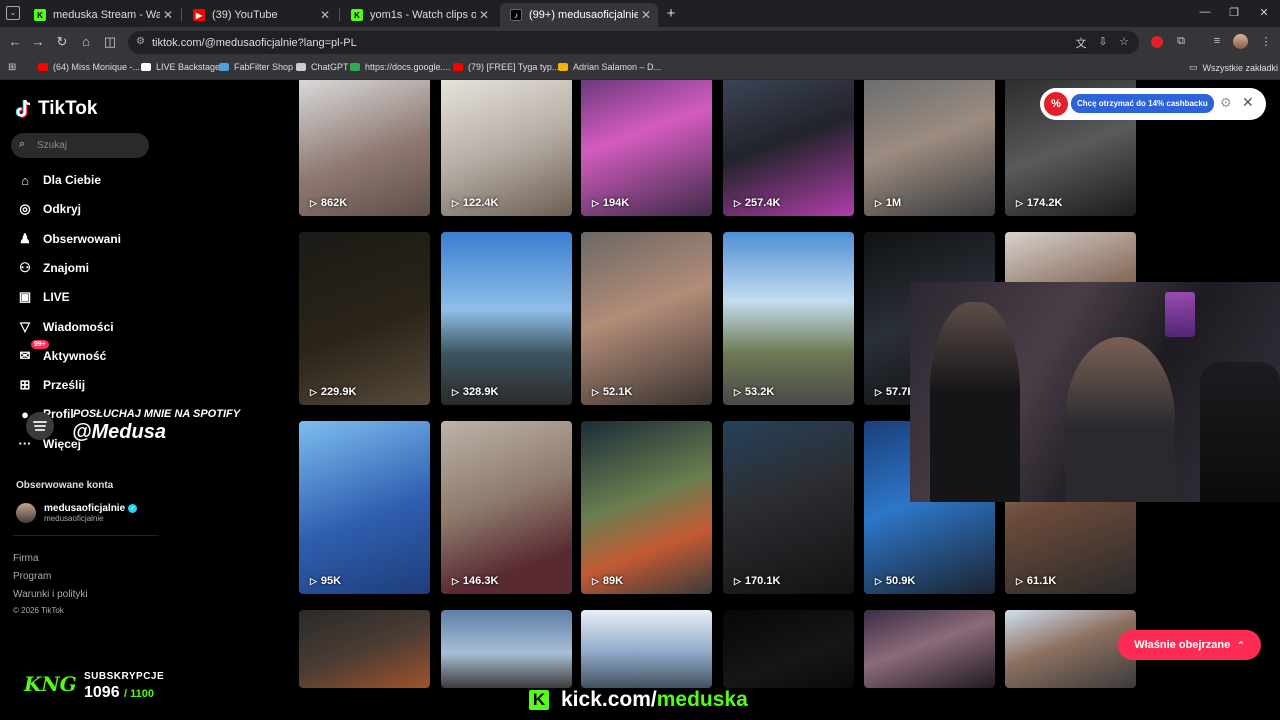 This screenshot has width=1280, height=720. Describe the element at coordinates (26, 558) in the screenshot. I see `footer-link: Firma` at that location.